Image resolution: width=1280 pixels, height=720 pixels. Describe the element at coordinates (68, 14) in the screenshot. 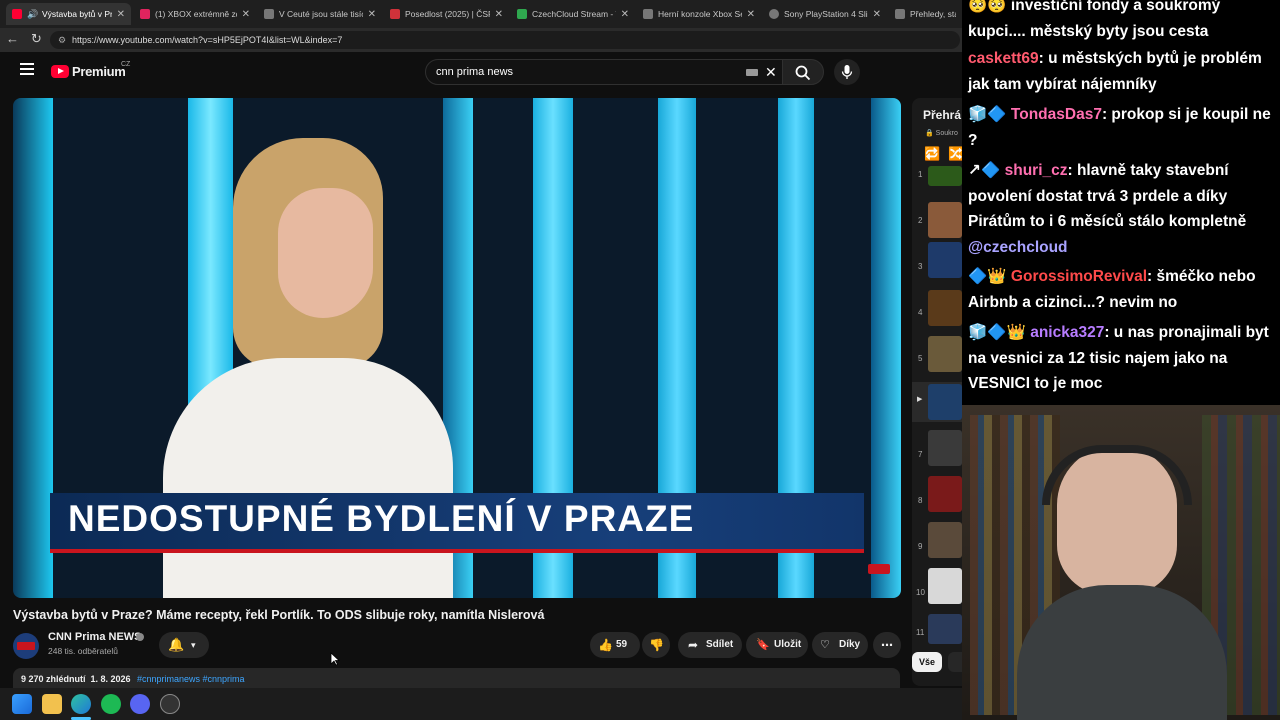

I see `tab-youtube-video: 🔊 Výstavba bytů v Pra ✕` at that location.